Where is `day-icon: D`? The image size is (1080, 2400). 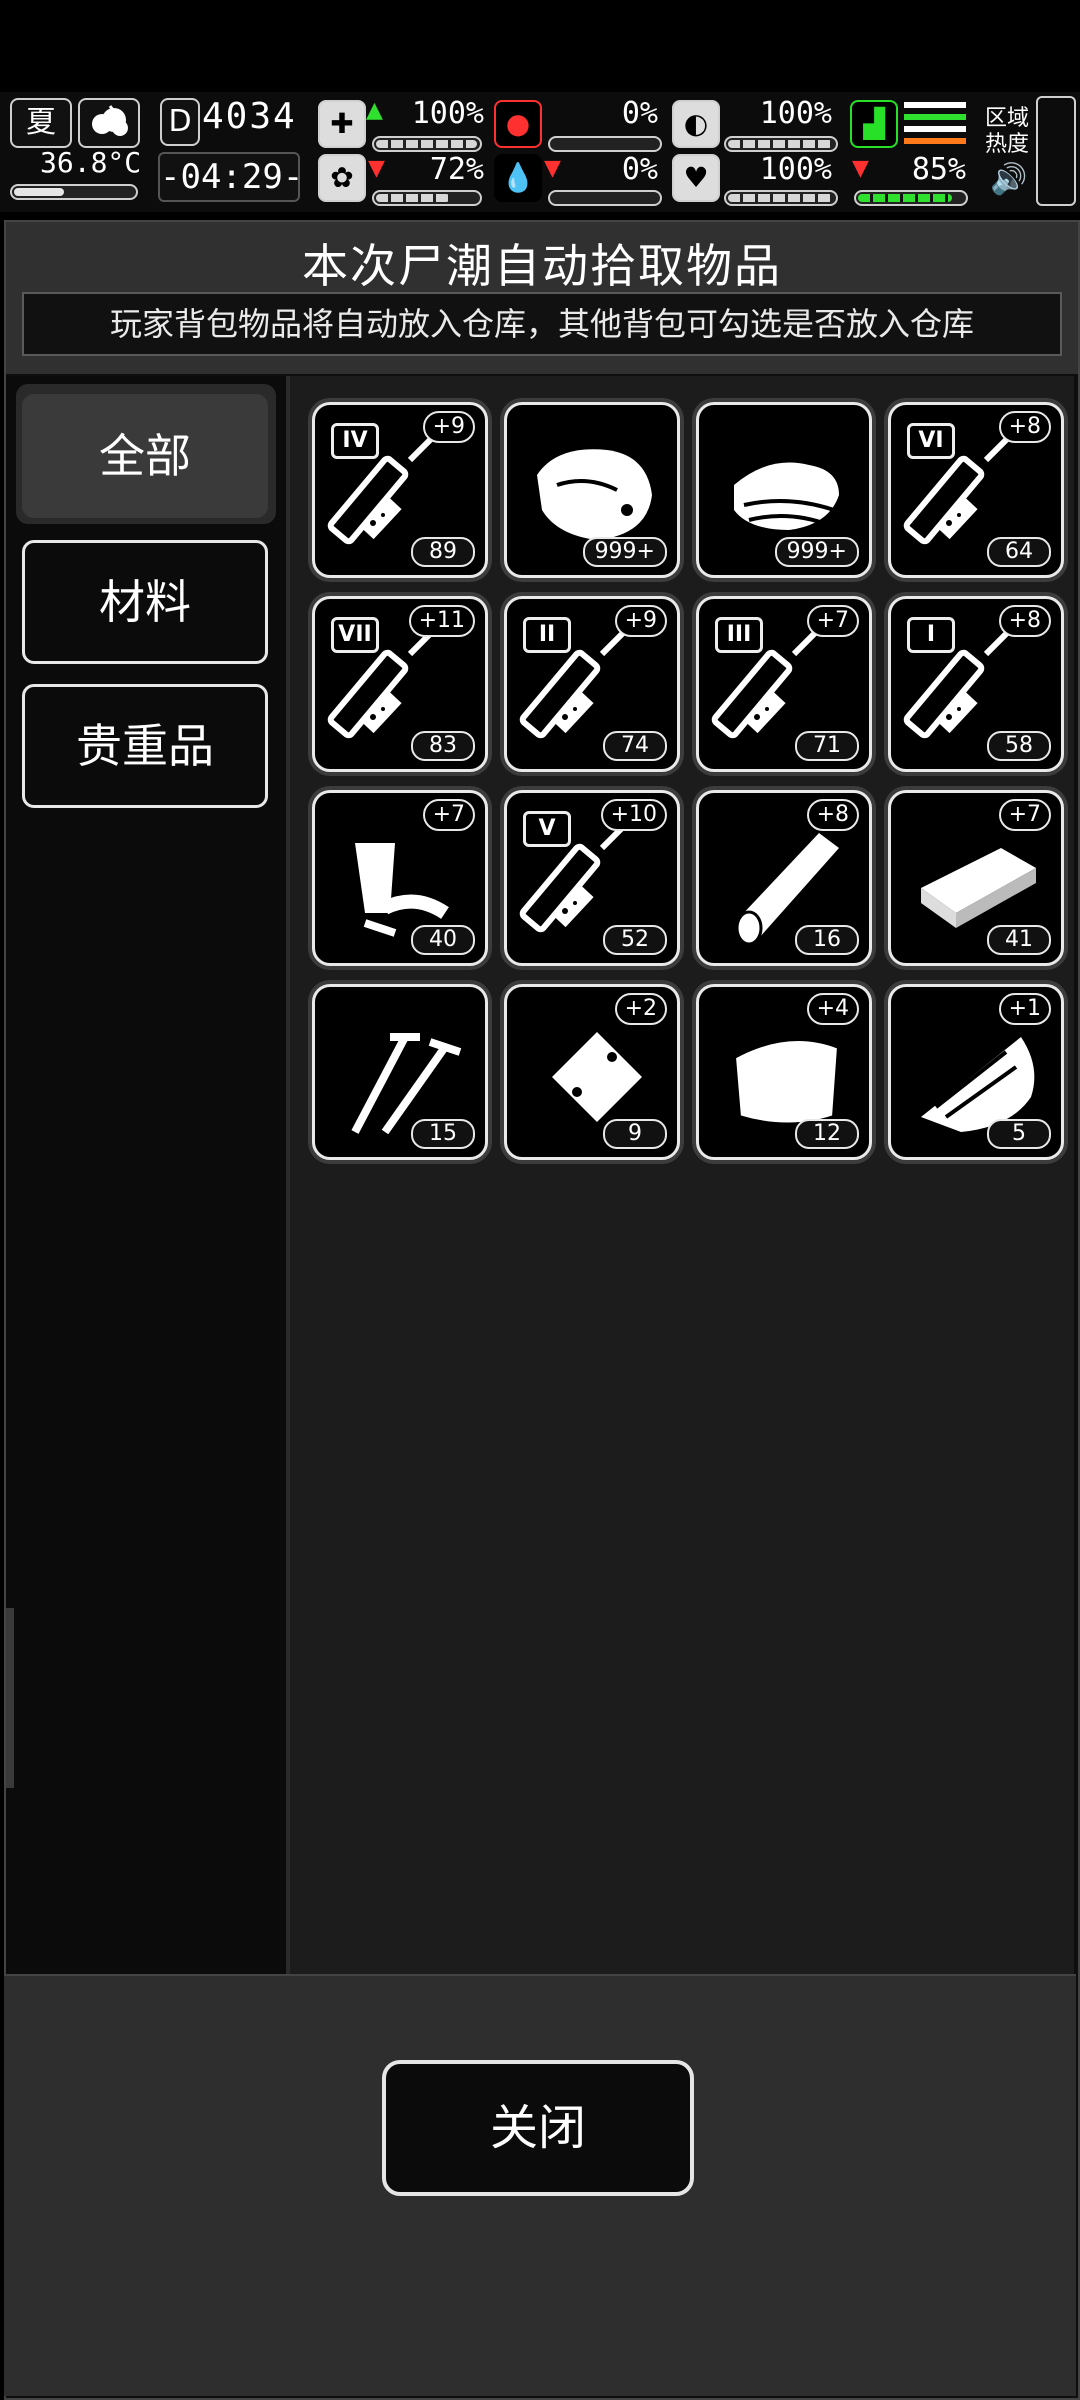 day-icon: D is located at coordinates (180, 122).